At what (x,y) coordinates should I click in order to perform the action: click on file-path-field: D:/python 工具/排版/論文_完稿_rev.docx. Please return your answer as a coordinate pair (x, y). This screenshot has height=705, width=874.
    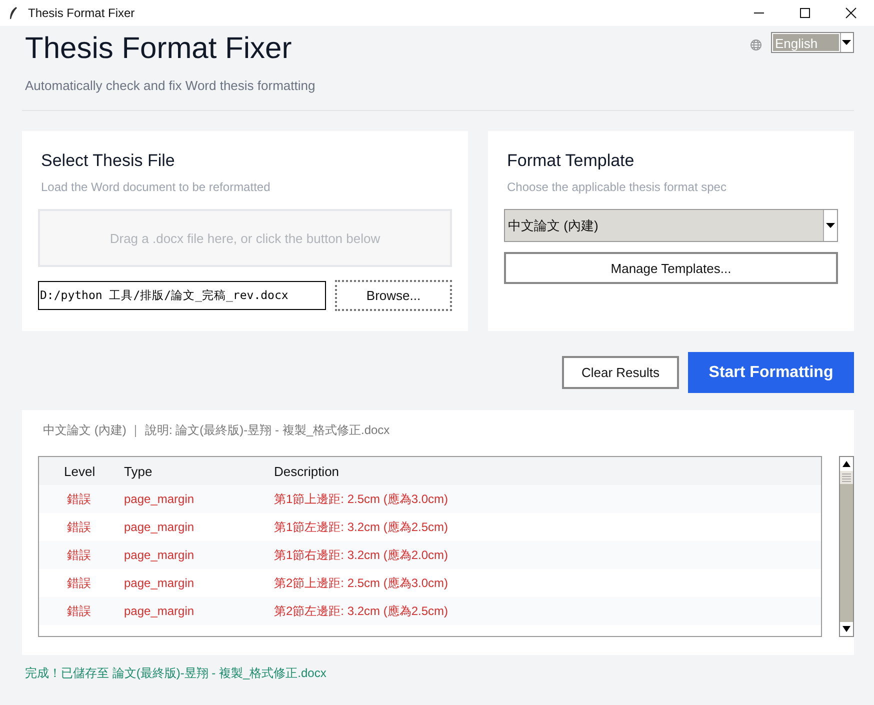
    Looking at the image, I should click on (182, 295).